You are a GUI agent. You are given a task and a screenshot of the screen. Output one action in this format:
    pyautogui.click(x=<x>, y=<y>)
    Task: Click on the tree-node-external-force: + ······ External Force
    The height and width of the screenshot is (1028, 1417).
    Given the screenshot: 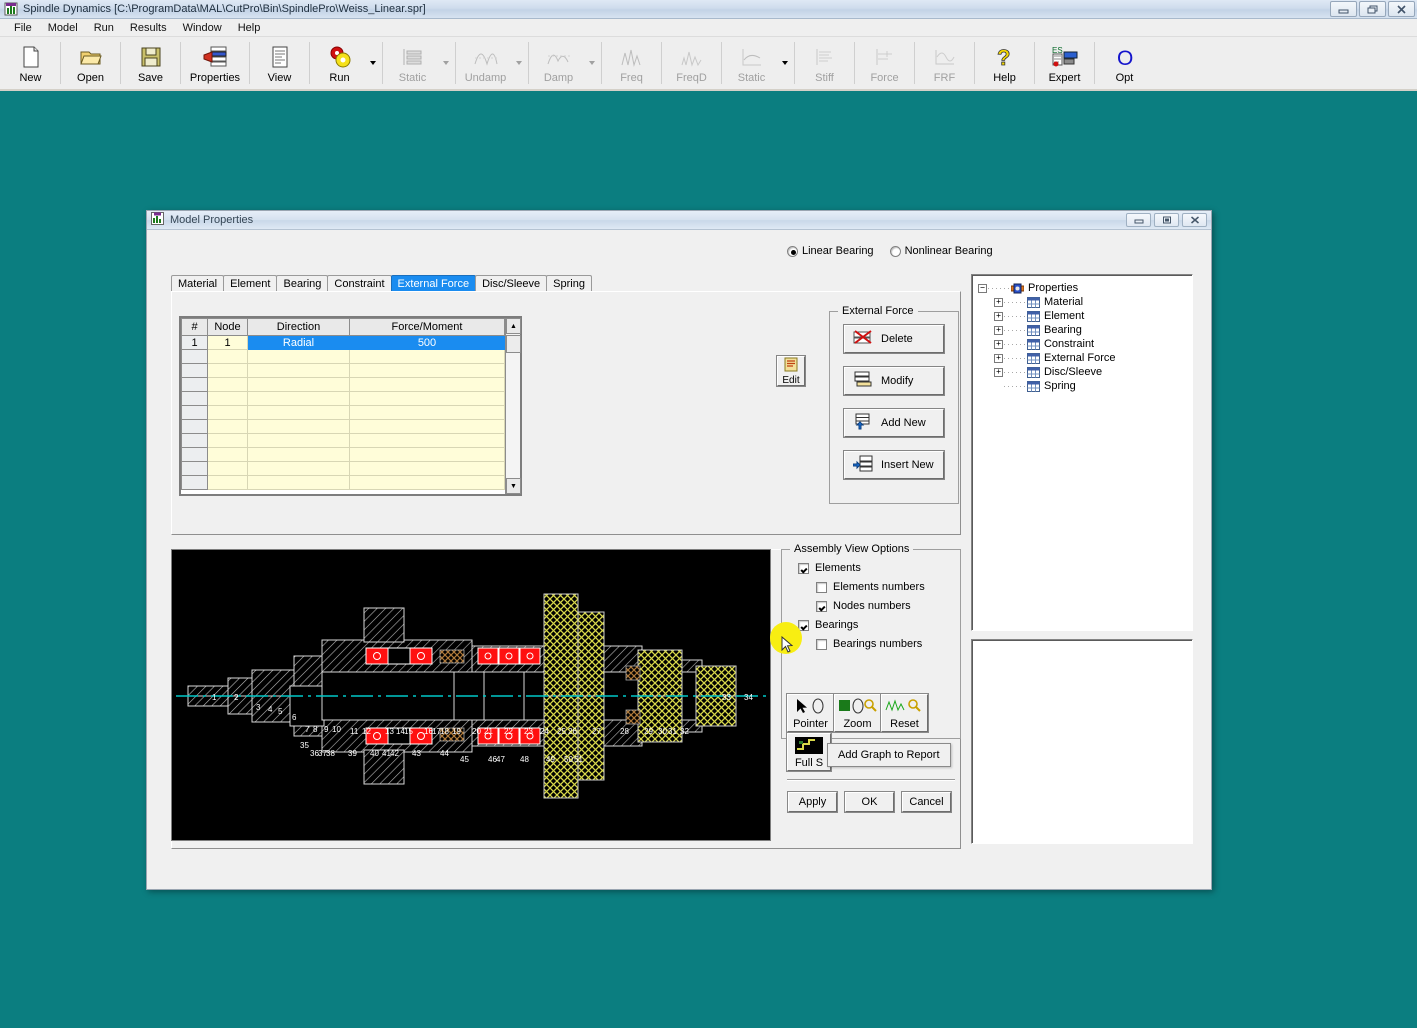 What is the action you would take?
    pyautogui.click(x=1093, y=358)
    